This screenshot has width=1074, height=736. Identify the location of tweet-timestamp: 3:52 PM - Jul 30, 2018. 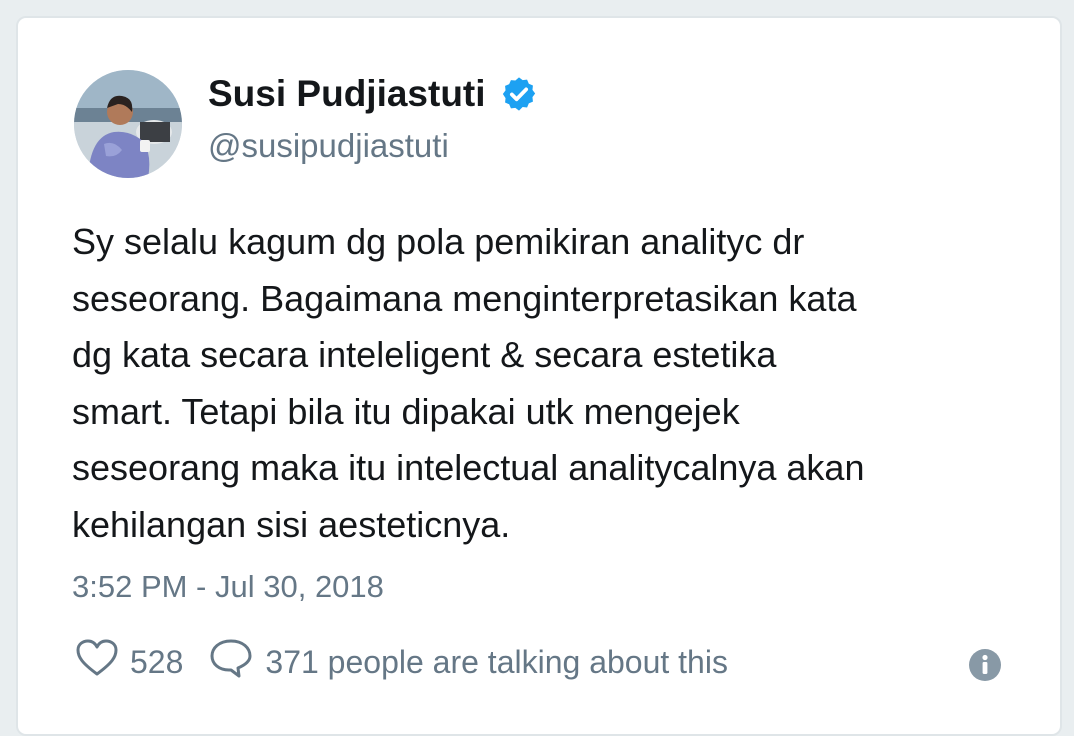
(228, 587).